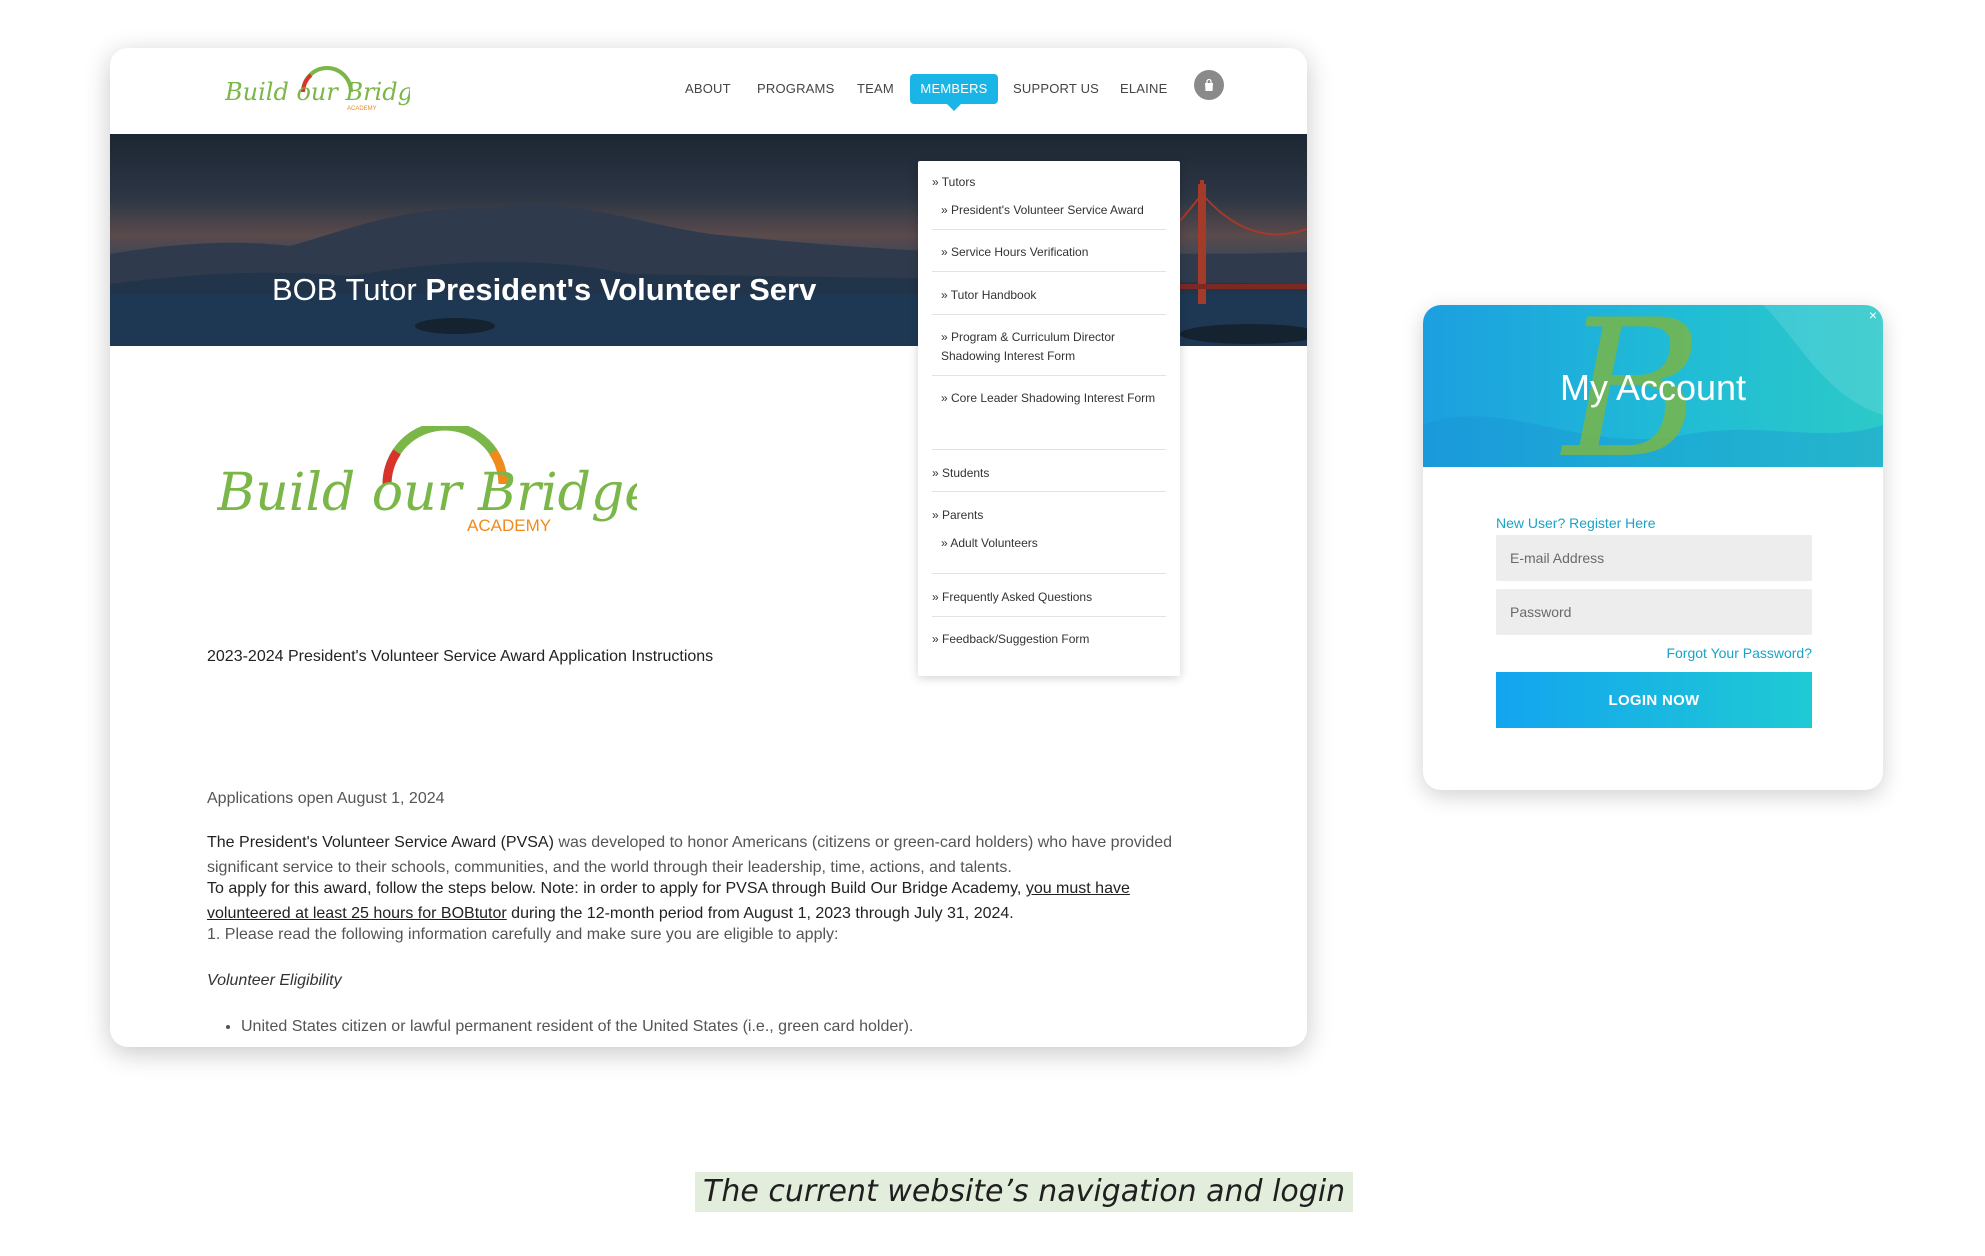 This screenshot has width=1985, height=1256. Describe the element at coordinates (621, 289) in the screenshot. I see `hero-title-bold: President's Volunteer Serv` at that location.